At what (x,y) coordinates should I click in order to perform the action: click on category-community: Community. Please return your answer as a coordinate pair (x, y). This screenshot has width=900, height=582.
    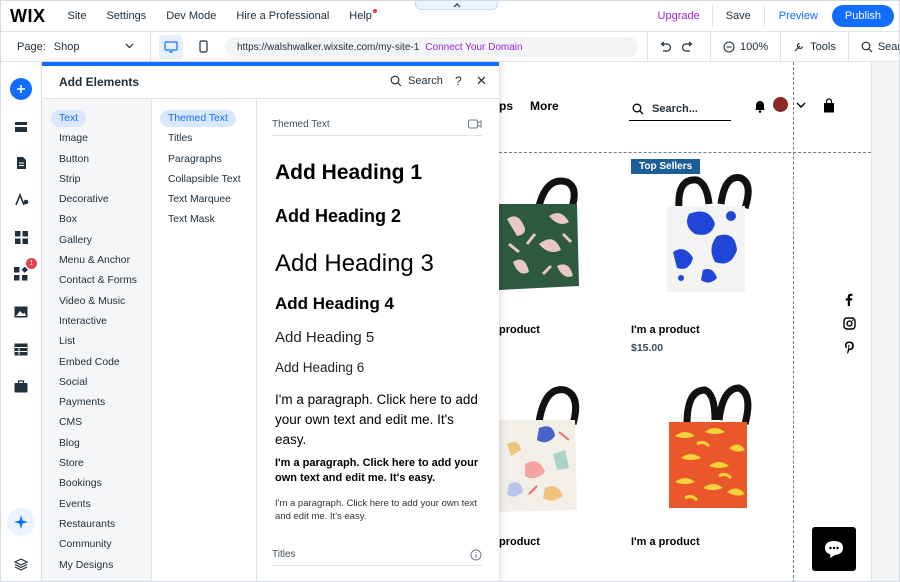
    Looking at the image, I should click on (96, 545).